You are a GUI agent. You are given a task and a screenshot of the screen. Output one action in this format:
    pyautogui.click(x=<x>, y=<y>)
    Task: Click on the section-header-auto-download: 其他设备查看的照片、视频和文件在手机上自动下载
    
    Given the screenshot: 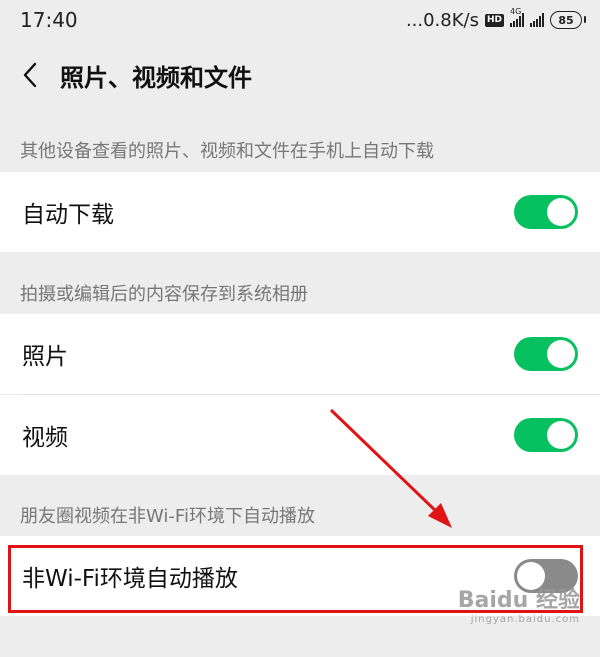 What is the action you would take?
    pyautogui.click(x=227, y=151)
    